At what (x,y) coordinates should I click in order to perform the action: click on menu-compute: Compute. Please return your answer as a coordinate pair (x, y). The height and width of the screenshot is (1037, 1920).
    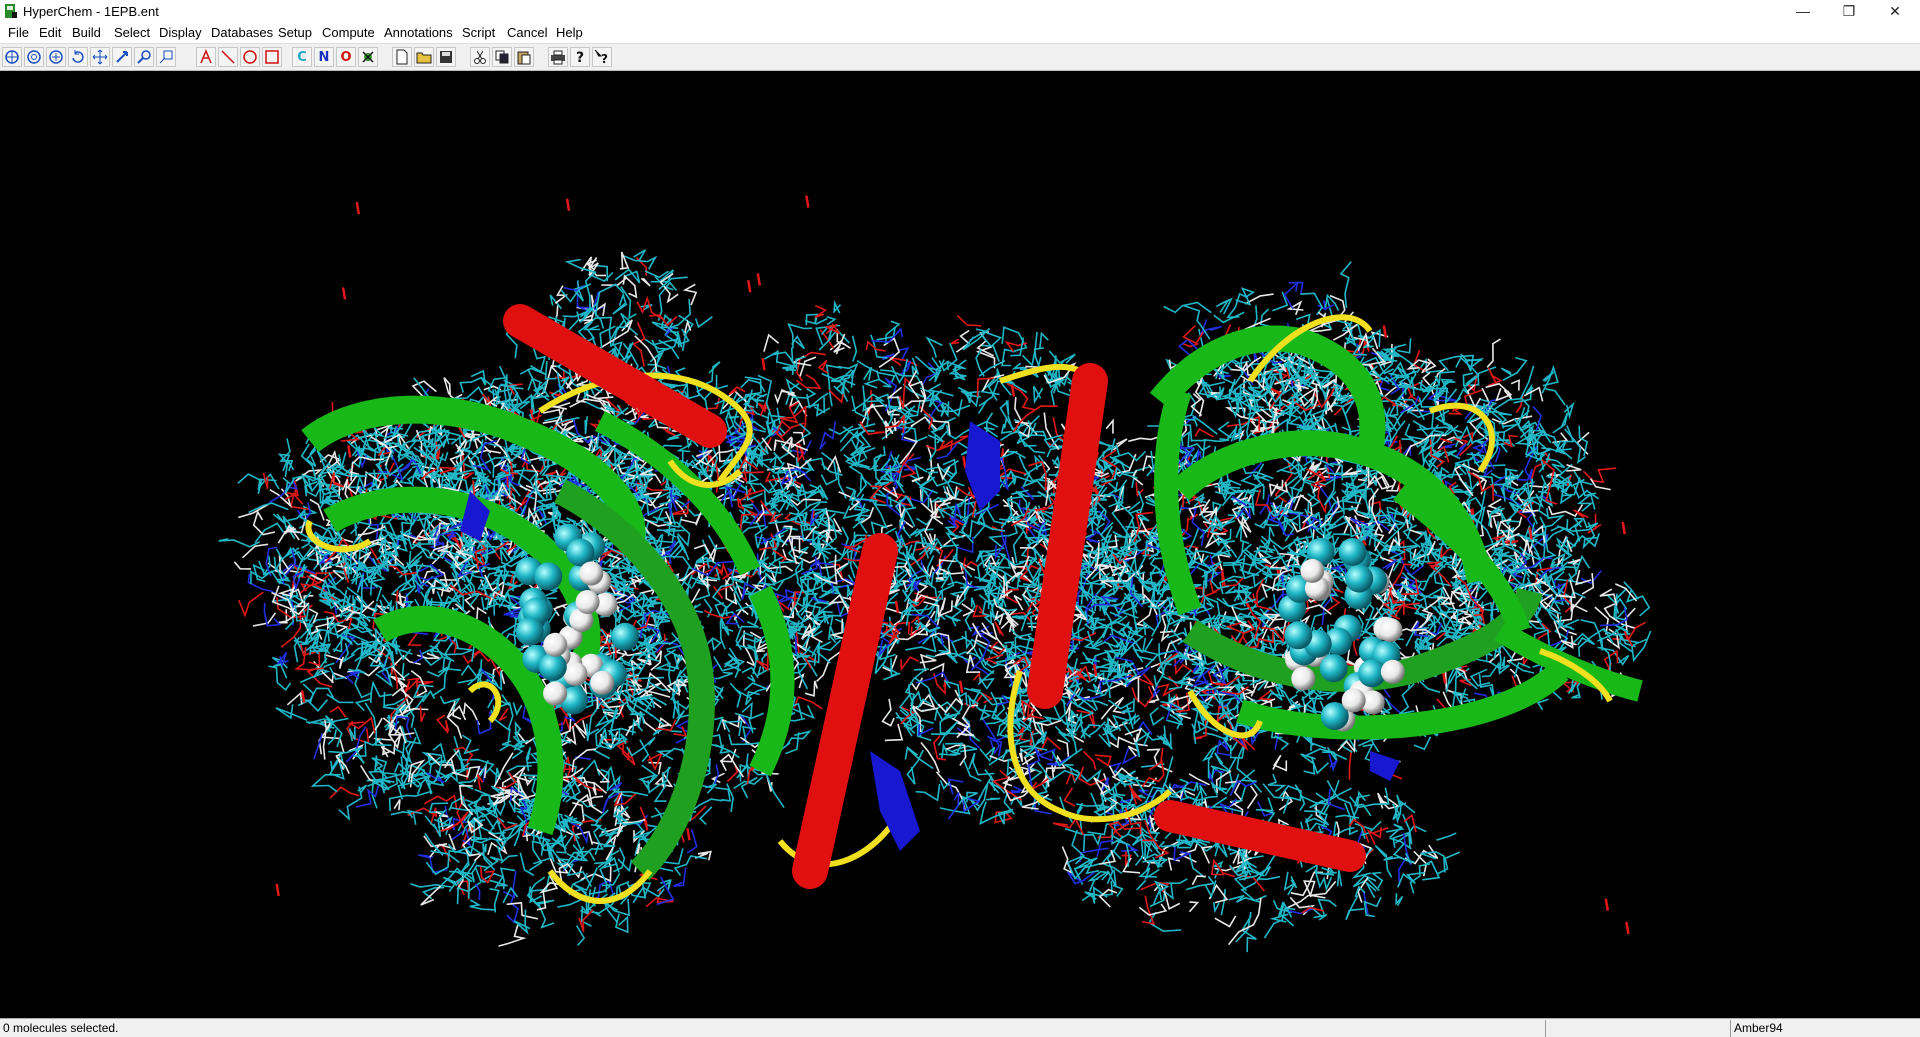
    Looking at the image, I should click on (348, 32).